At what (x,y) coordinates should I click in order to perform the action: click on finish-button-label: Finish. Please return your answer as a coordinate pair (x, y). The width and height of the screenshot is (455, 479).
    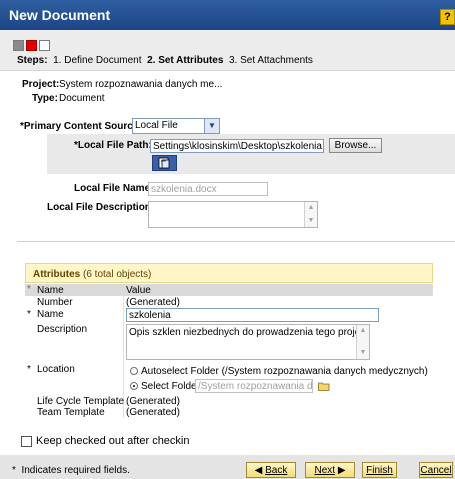
    Looking at the image, I should click on (379, 470).